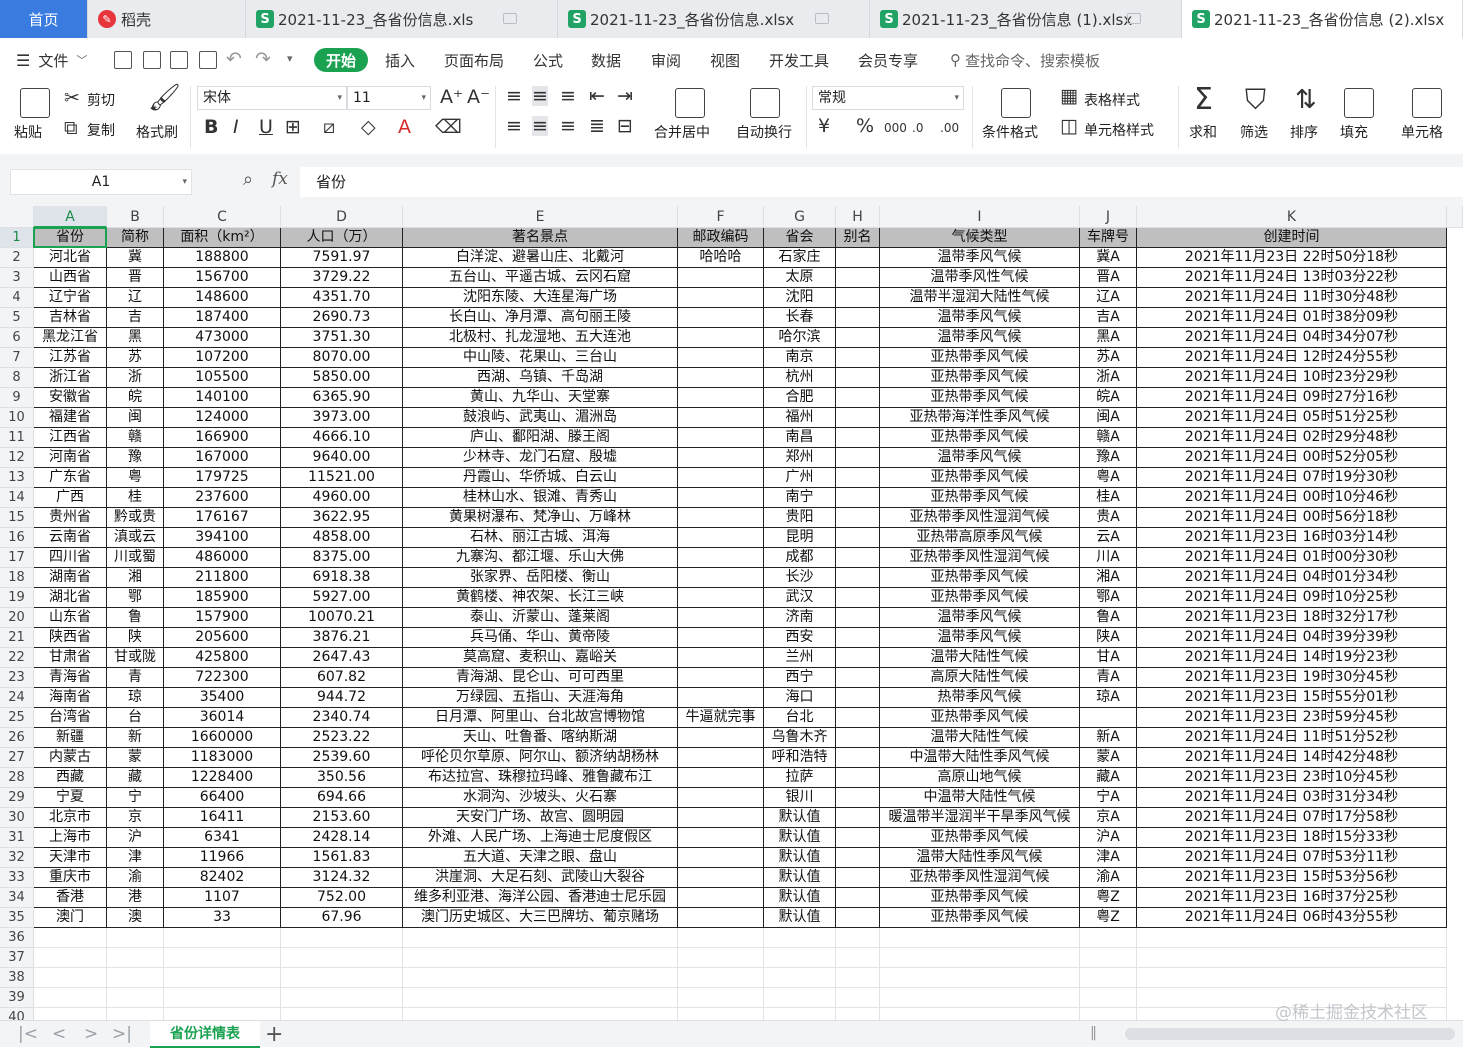 The image size is (1463, 1048). I want to click on table-cell: 167000, so click(222, 458).